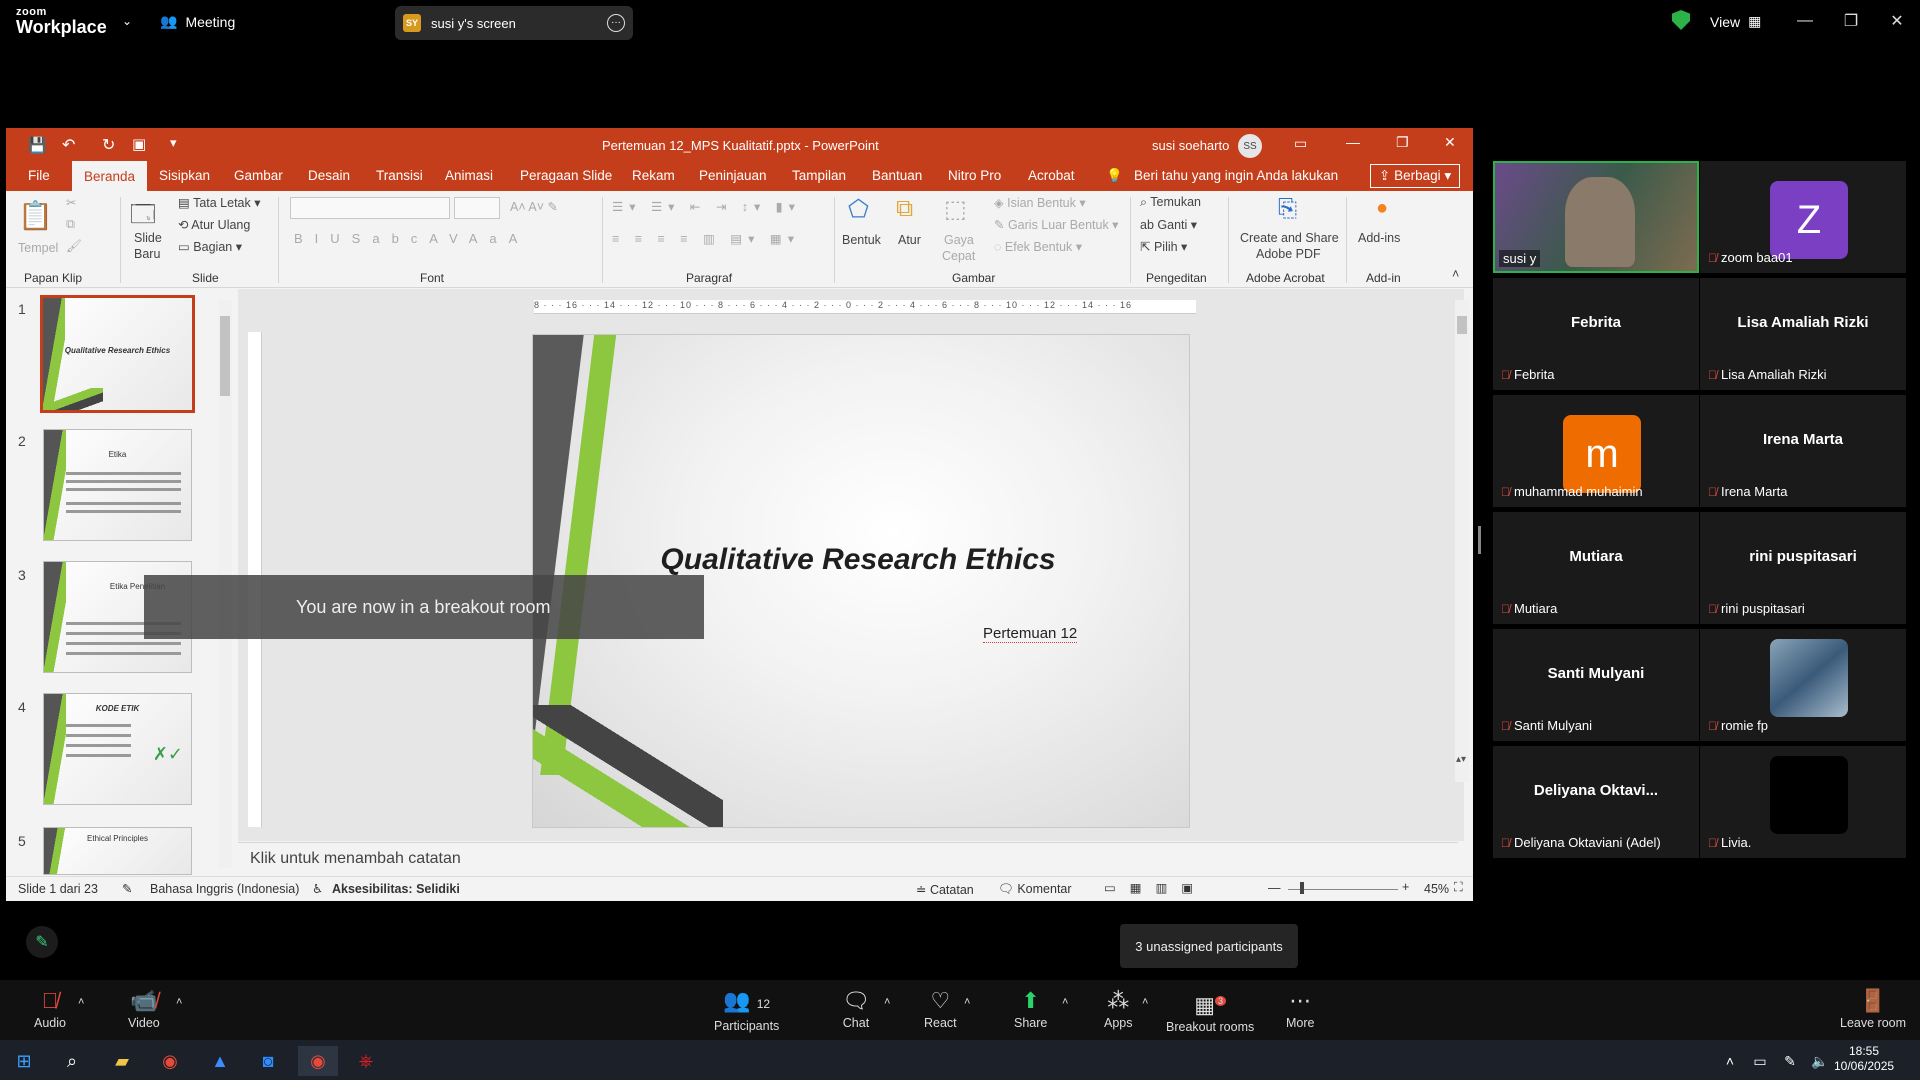  Describe the element at coordinates (1803, 217) in the screenshot. I see `participant-tile: Z 🎙̸ zoom baa01` at that location.